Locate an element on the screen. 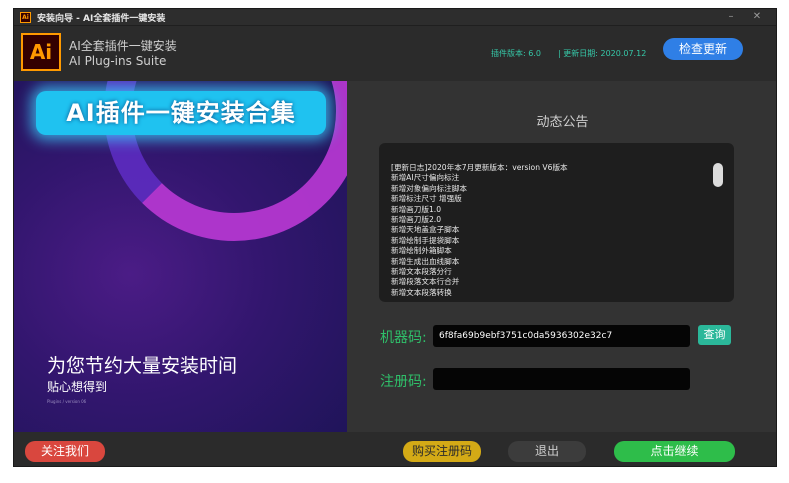  notice-line: 新增画刀版1.0 is located at coordinates (416, 209).